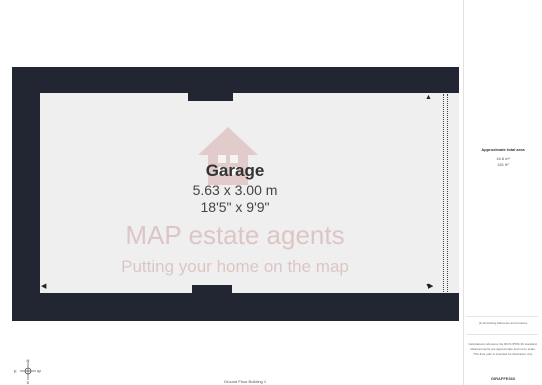 The height and width of the screenshot is (385, 542). What do you see at coordinates (503, 323) in the screenshot?
I see `excluding-note: (1) Excluding balconies and terraces` at bounding box center [503, 323].